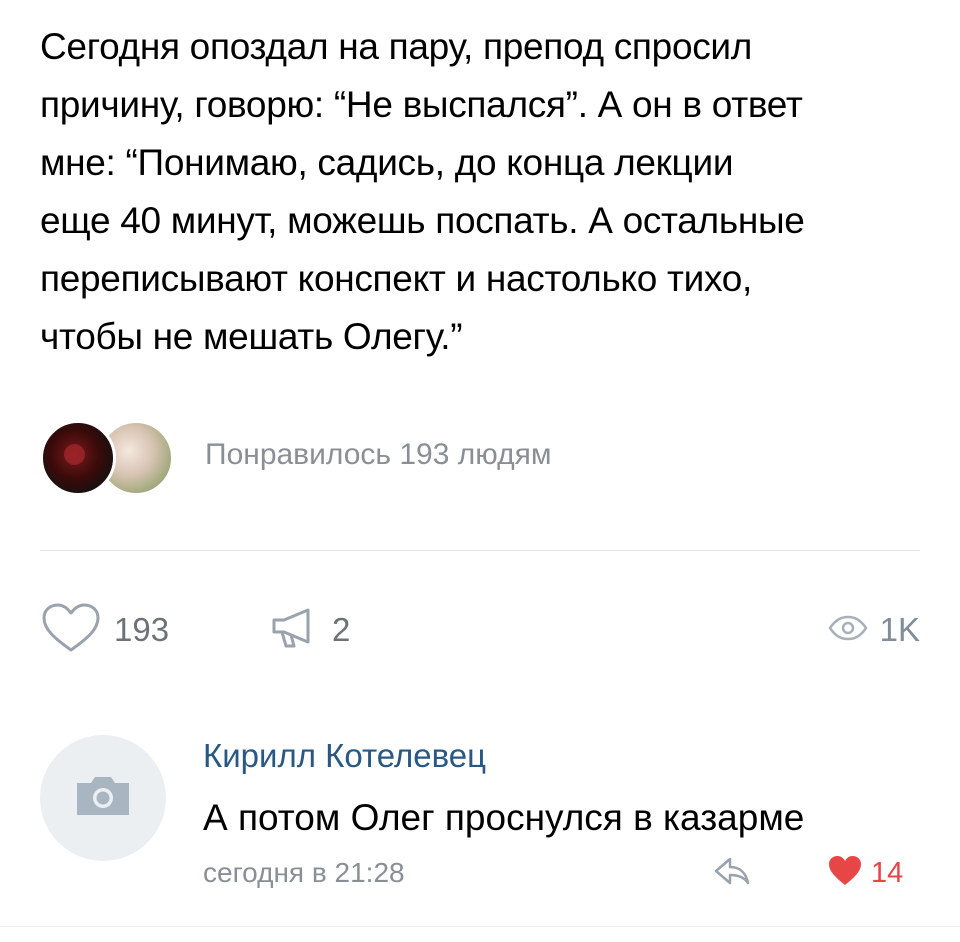 The height and width of the screenshot is (942, 960). What do you see at coordinates (104, 630) in the screenshot?
I see `like-button: 193` at bounding box center [104, 630].